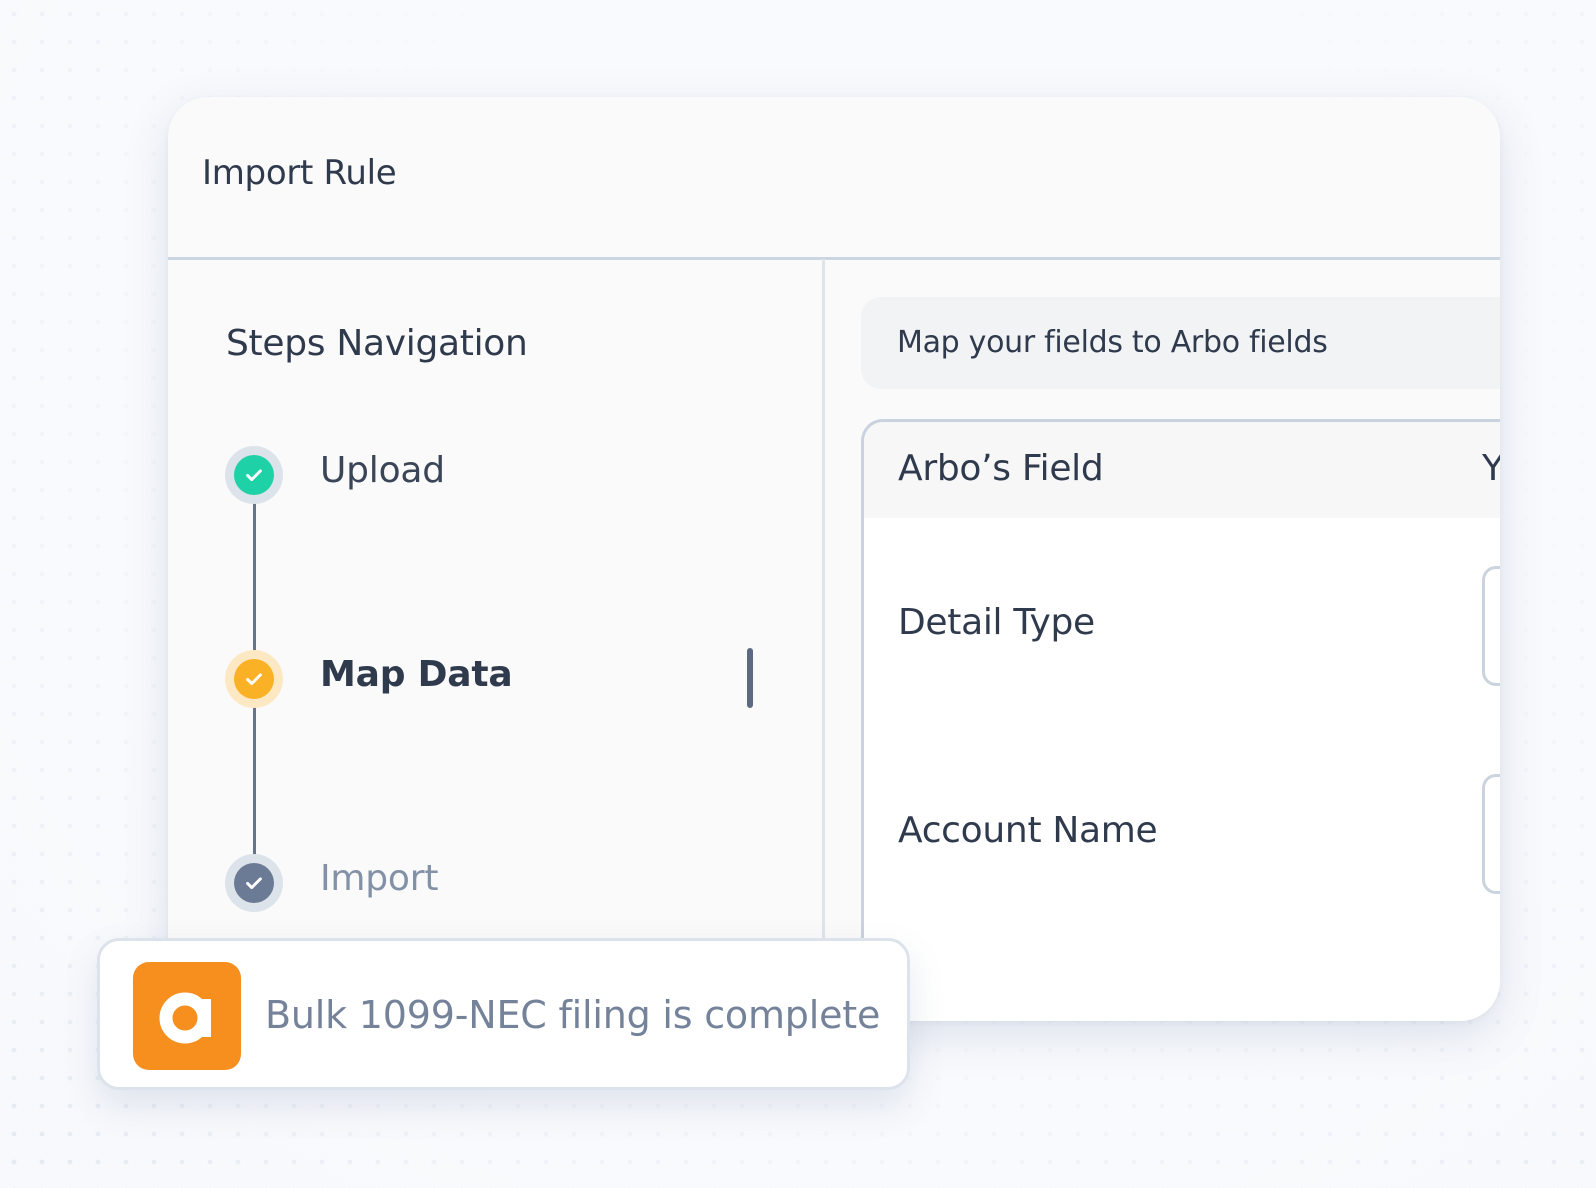 The height and width of the screenshot is (1188, 1596). Describe the element at coordinates (750, 678) in the screenshot. I see `active-step-indicator` at that location.